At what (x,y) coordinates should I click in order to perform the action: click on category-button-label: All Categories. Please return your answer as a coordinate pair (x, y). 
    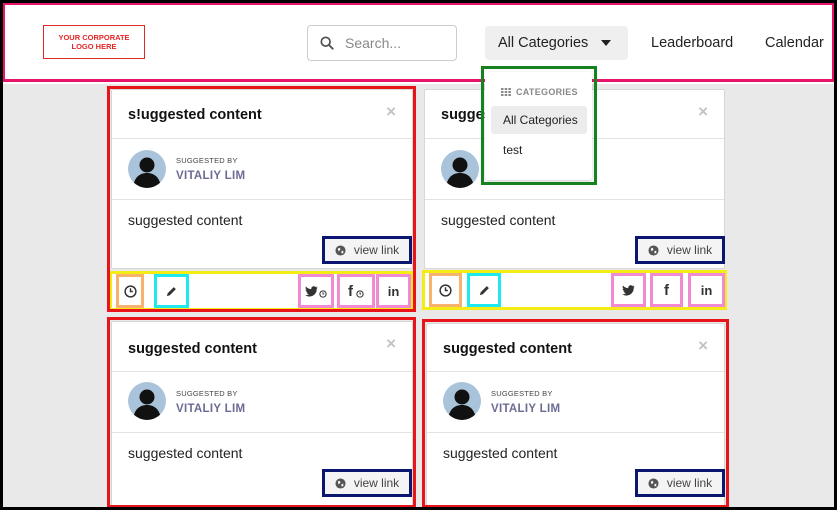
    Looking at the image, I should click on (543, 43).